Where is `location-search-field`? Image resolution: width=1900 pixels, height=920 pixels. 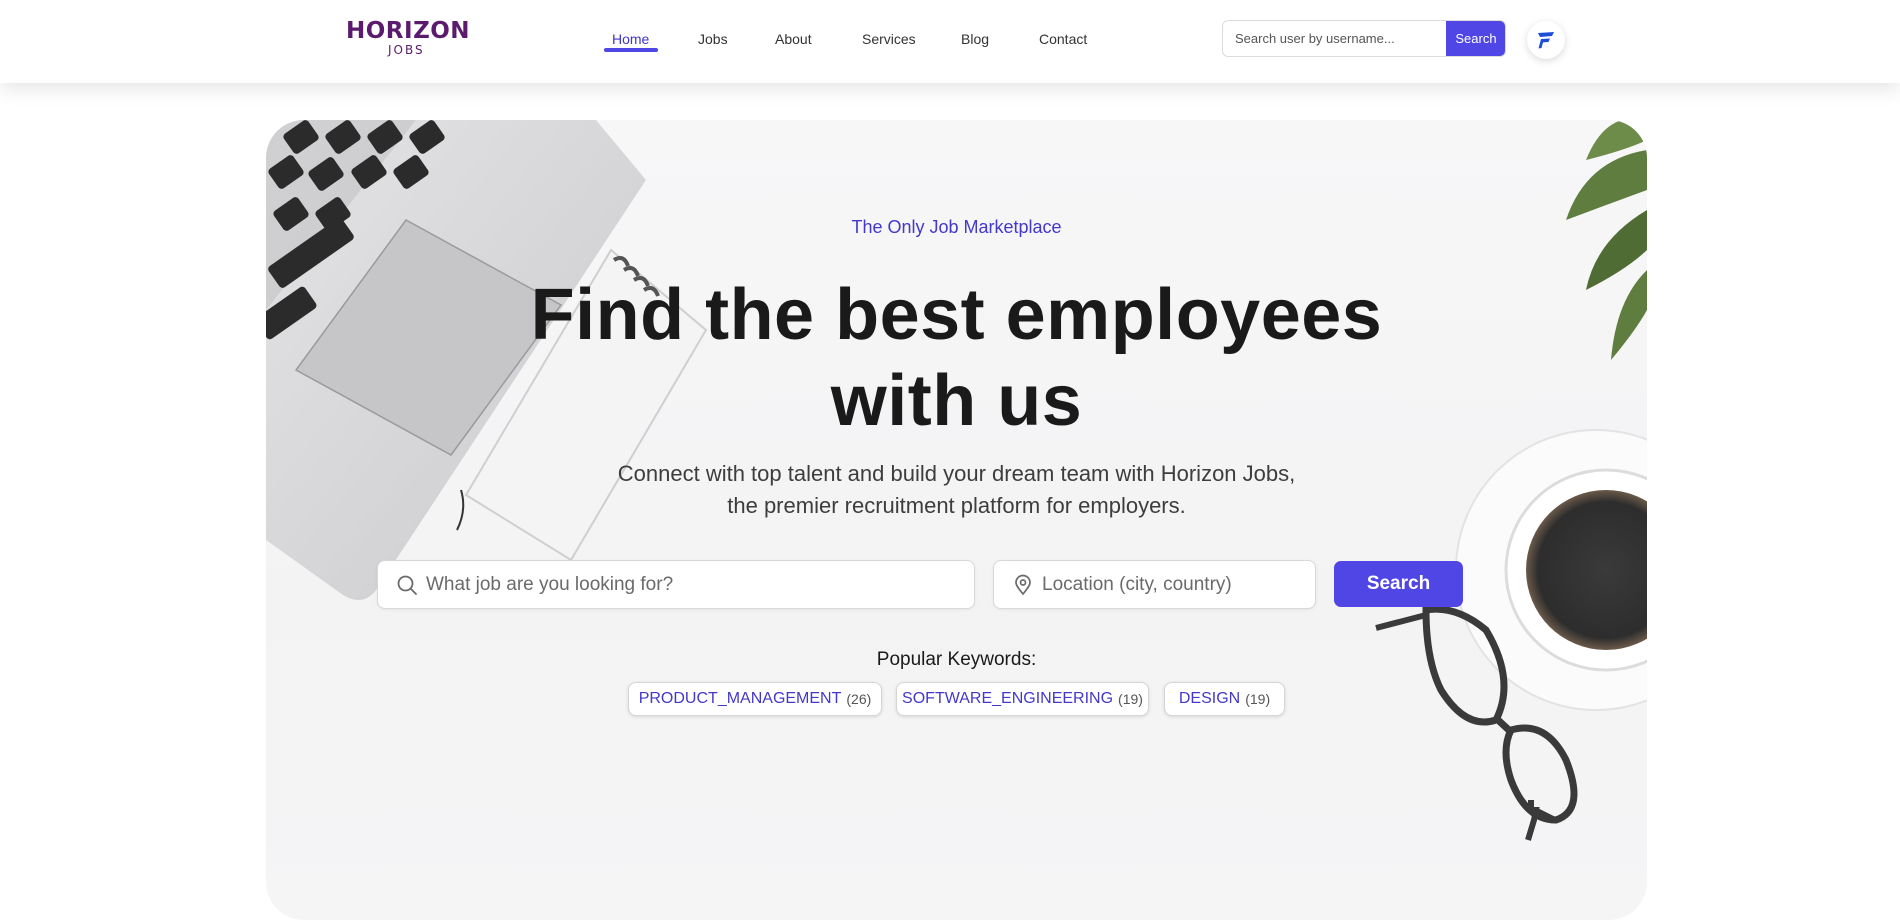
location-search-field is located at coordinates (1154, 584).